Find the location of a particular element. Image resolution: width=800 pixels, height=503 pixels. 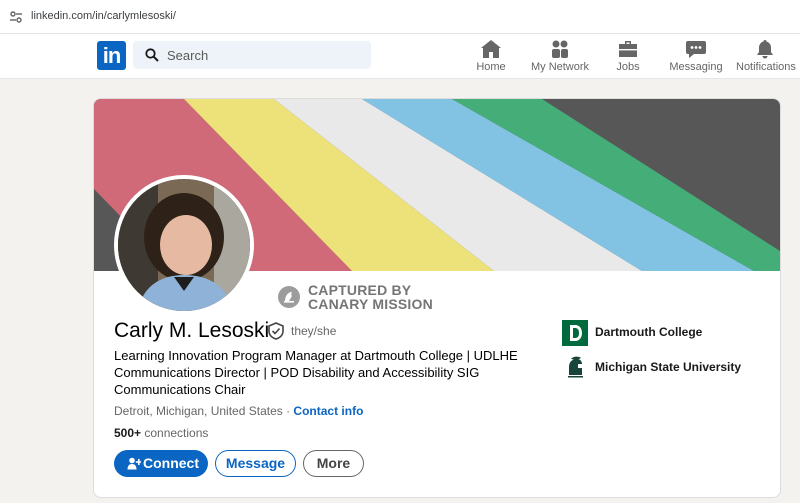

briefcase-icon is located at coordinates (628, 49).